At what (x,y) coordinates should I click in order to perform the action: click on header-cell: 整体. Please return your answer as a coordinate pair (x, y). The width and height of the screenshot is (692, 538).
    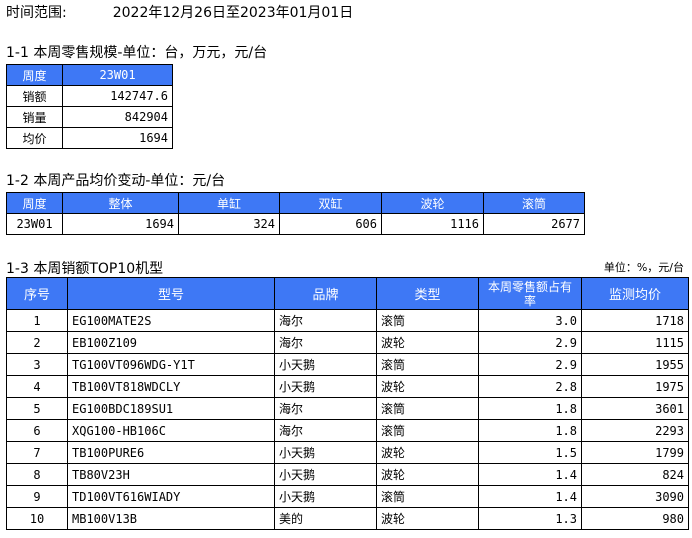
    Looking at the image, I should click on (120, 203).